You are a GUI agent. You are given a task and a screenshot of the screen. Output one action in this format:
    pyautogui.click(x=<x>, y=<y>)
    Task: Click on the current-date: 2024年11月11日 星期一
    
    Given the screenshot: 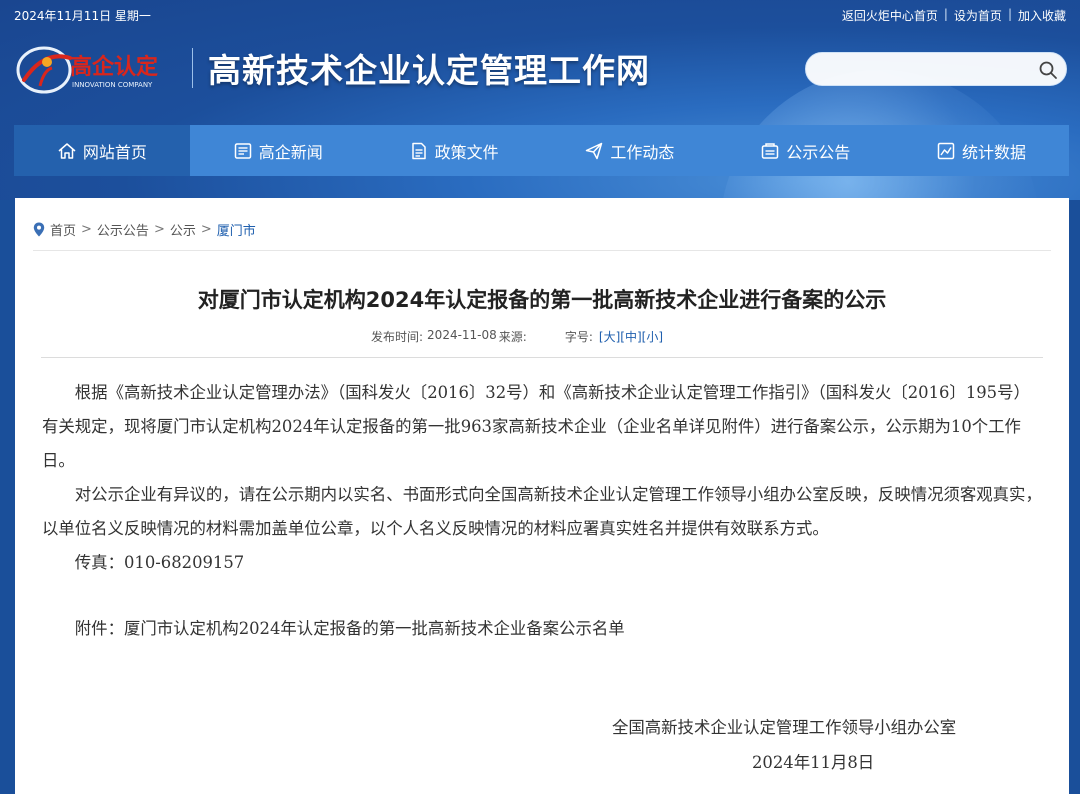 What is the action you would take?
    pyautogui.click(x=82, y=16)
    